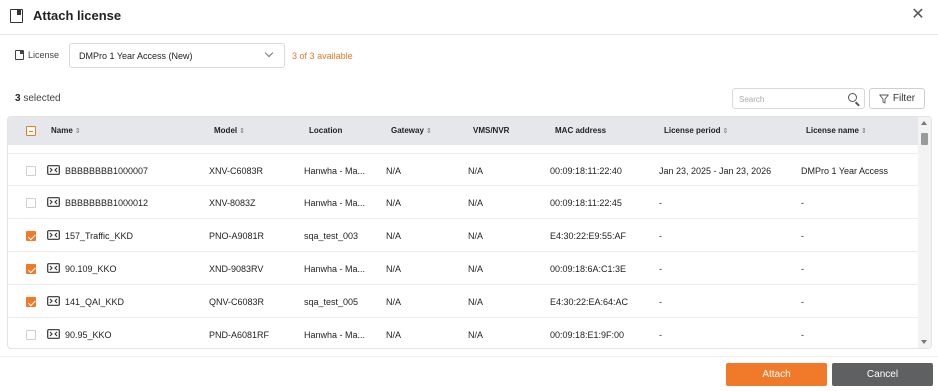  What do you see at coordinates (44, 55) in the screenshot?
I see `license-label: License` at bounding box center [44, 55].